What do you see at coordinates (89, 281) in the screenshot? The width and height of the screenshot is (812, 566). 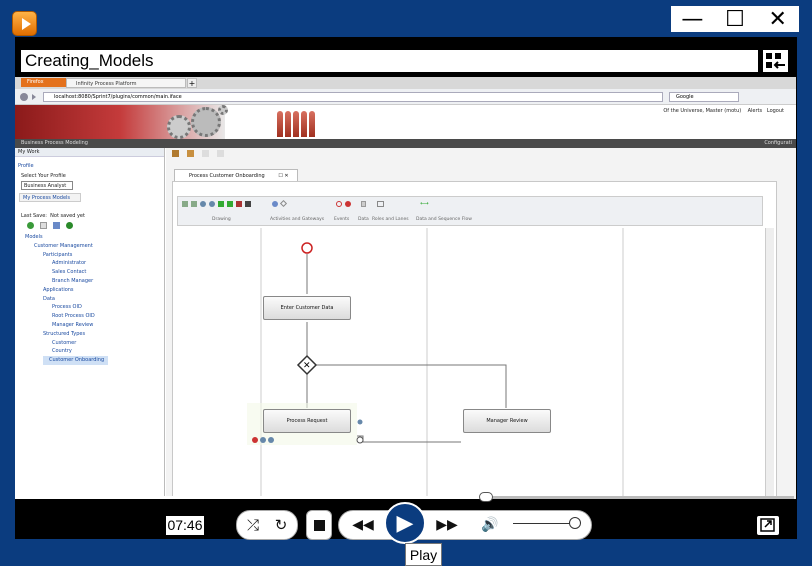 I see `tree-item: Branch Manager` at bounding box center [89, 281].